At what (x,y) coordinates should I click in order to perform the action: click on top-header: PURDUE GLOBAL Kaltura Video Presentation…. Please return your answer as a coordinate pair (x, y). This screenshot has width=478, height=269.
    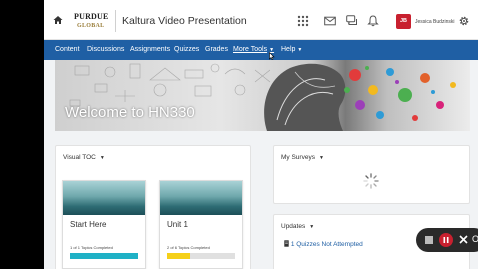
    Looking at the image, I should click on (261, 20).